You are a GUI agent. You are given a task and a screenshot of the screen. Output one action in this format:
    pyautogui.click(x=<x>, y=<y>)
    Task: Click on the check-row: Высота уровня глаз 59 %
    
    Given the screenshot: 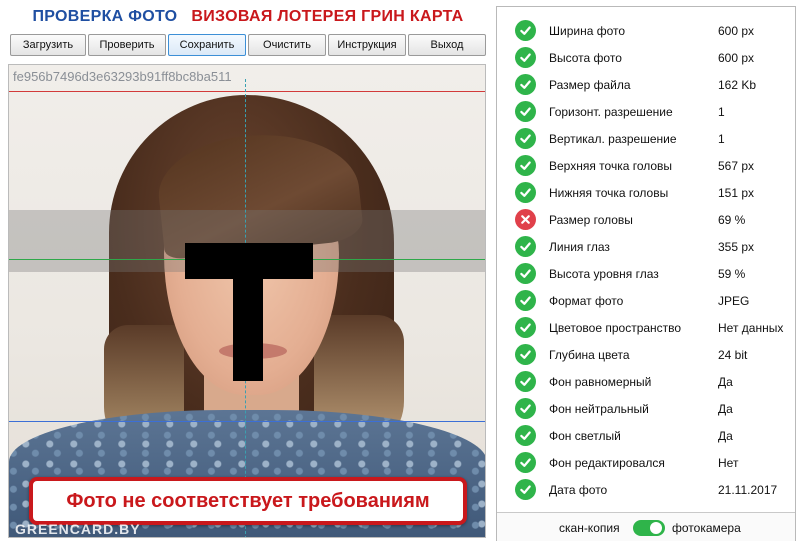 What is the action you would take?
    pyautogui.click(x=646, y=273)
    